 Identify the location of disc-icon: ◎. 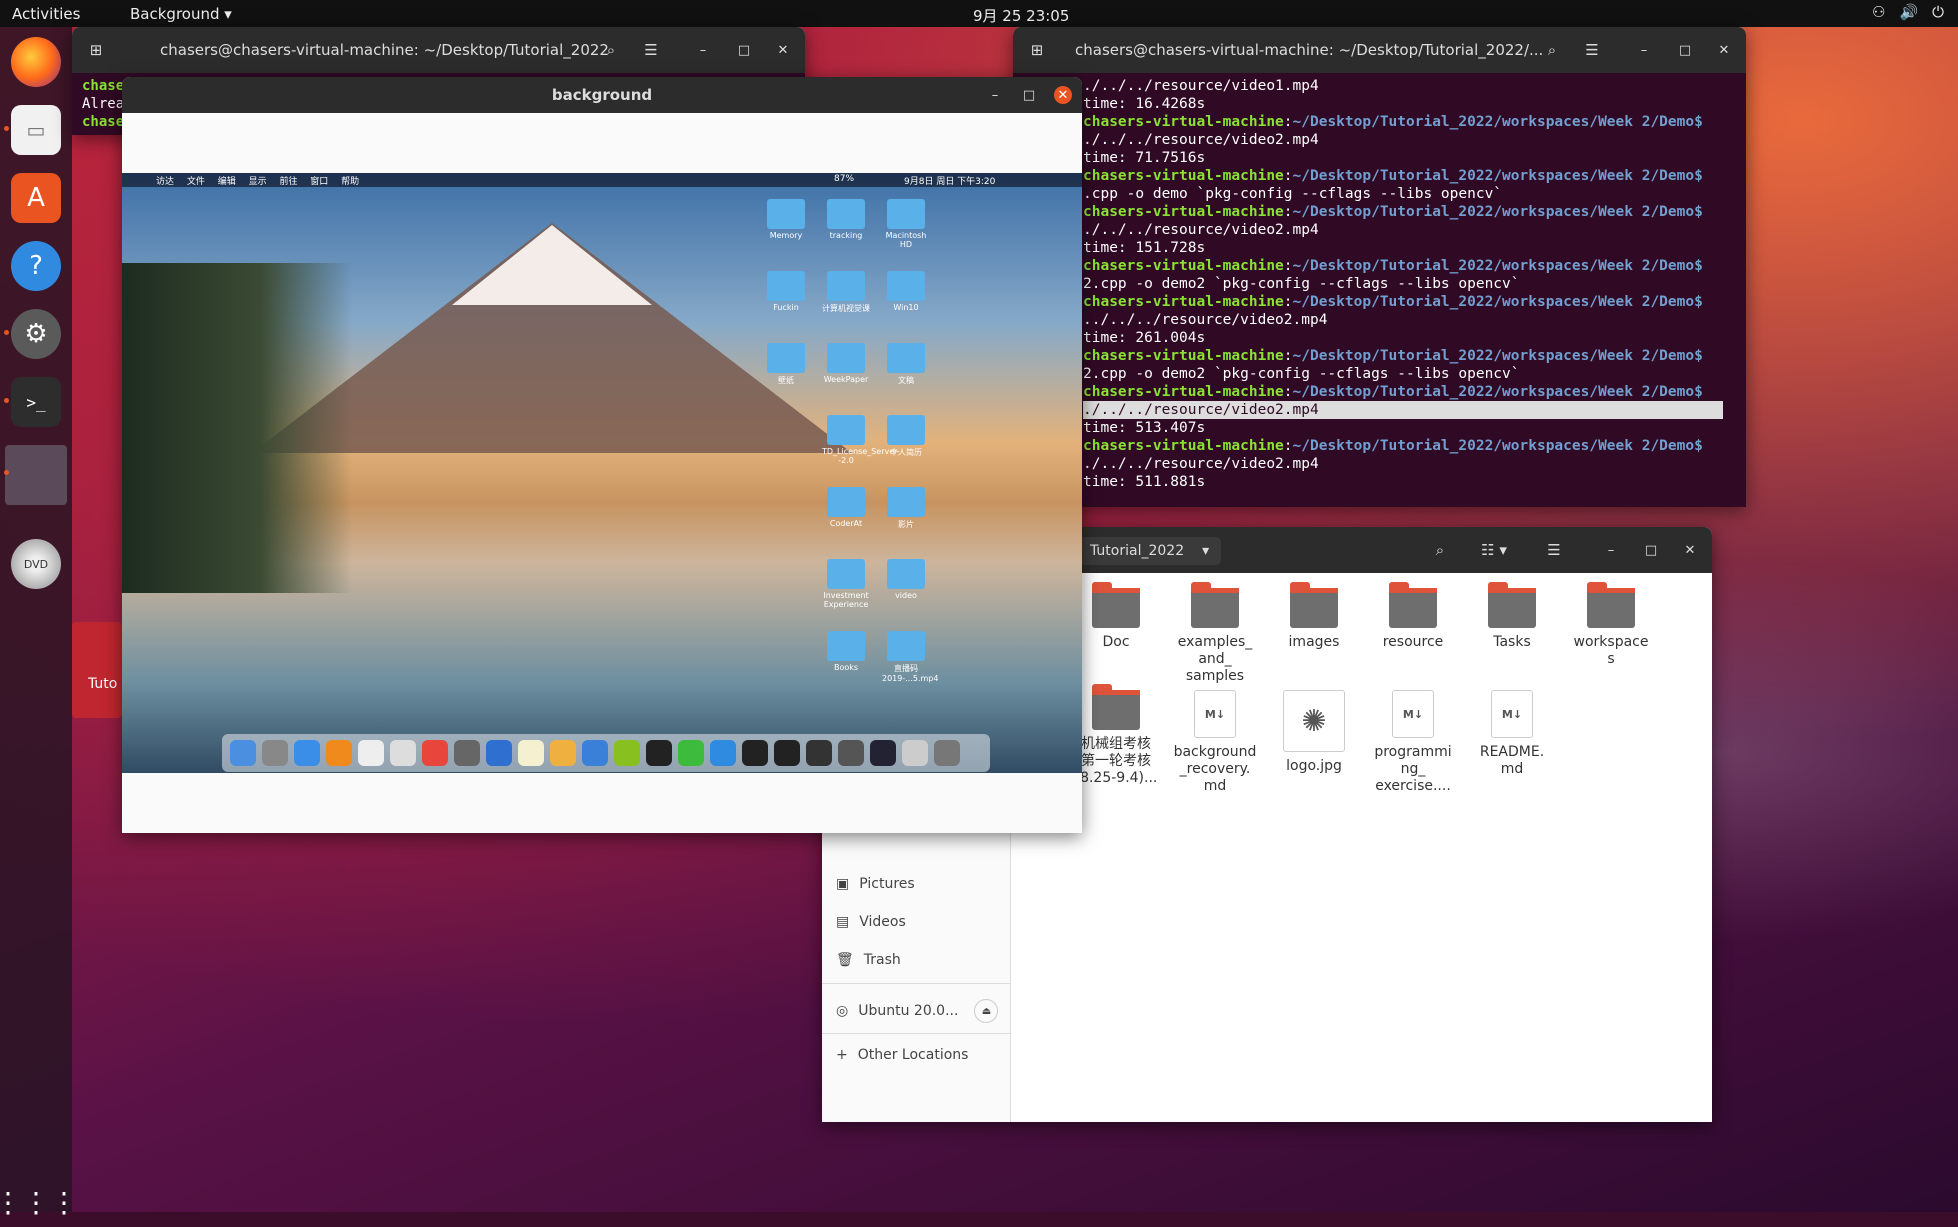
(842, 1011).